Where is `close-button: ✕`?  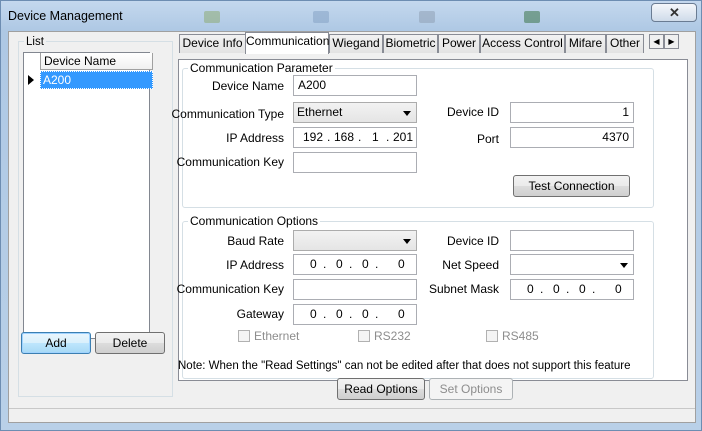 close-button: ✕ is located at coordinates (674, 12).